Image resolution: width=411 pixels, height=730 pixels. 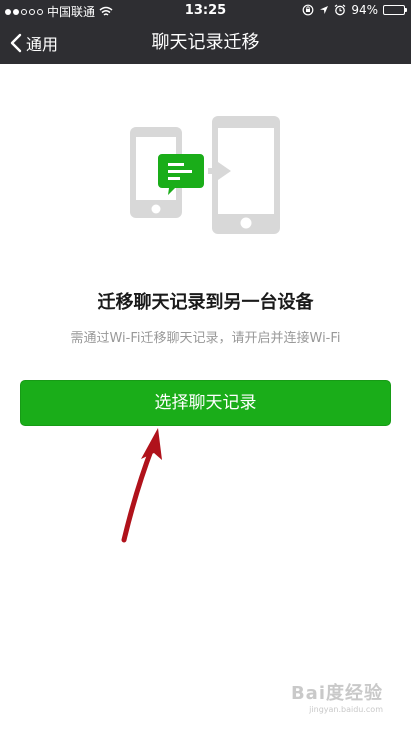 I want to click on watermark-brand: Bai度经验, so click(x=336, y=693).